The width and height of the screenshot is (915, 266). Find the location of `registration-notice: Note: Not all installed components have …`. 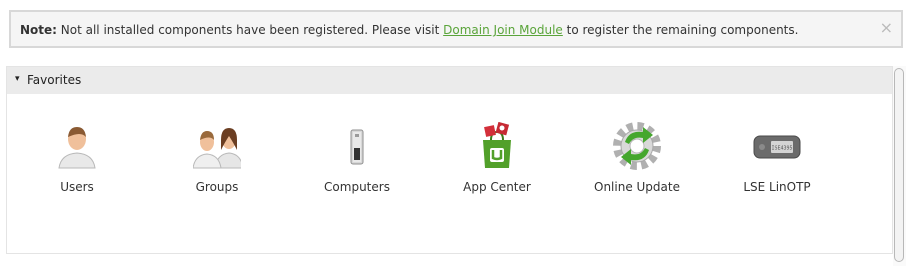

registration-notice: Note: Not all installed components have … is located at coordinates (456, 29).